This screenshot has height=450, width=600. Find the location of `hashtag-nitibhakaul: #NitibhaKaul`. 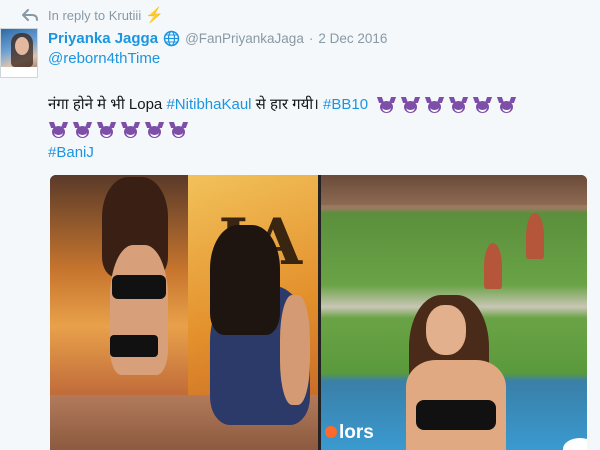

hashtag-nitibhakaul: #NitibhaKaul is located at coordinates (208, 104).